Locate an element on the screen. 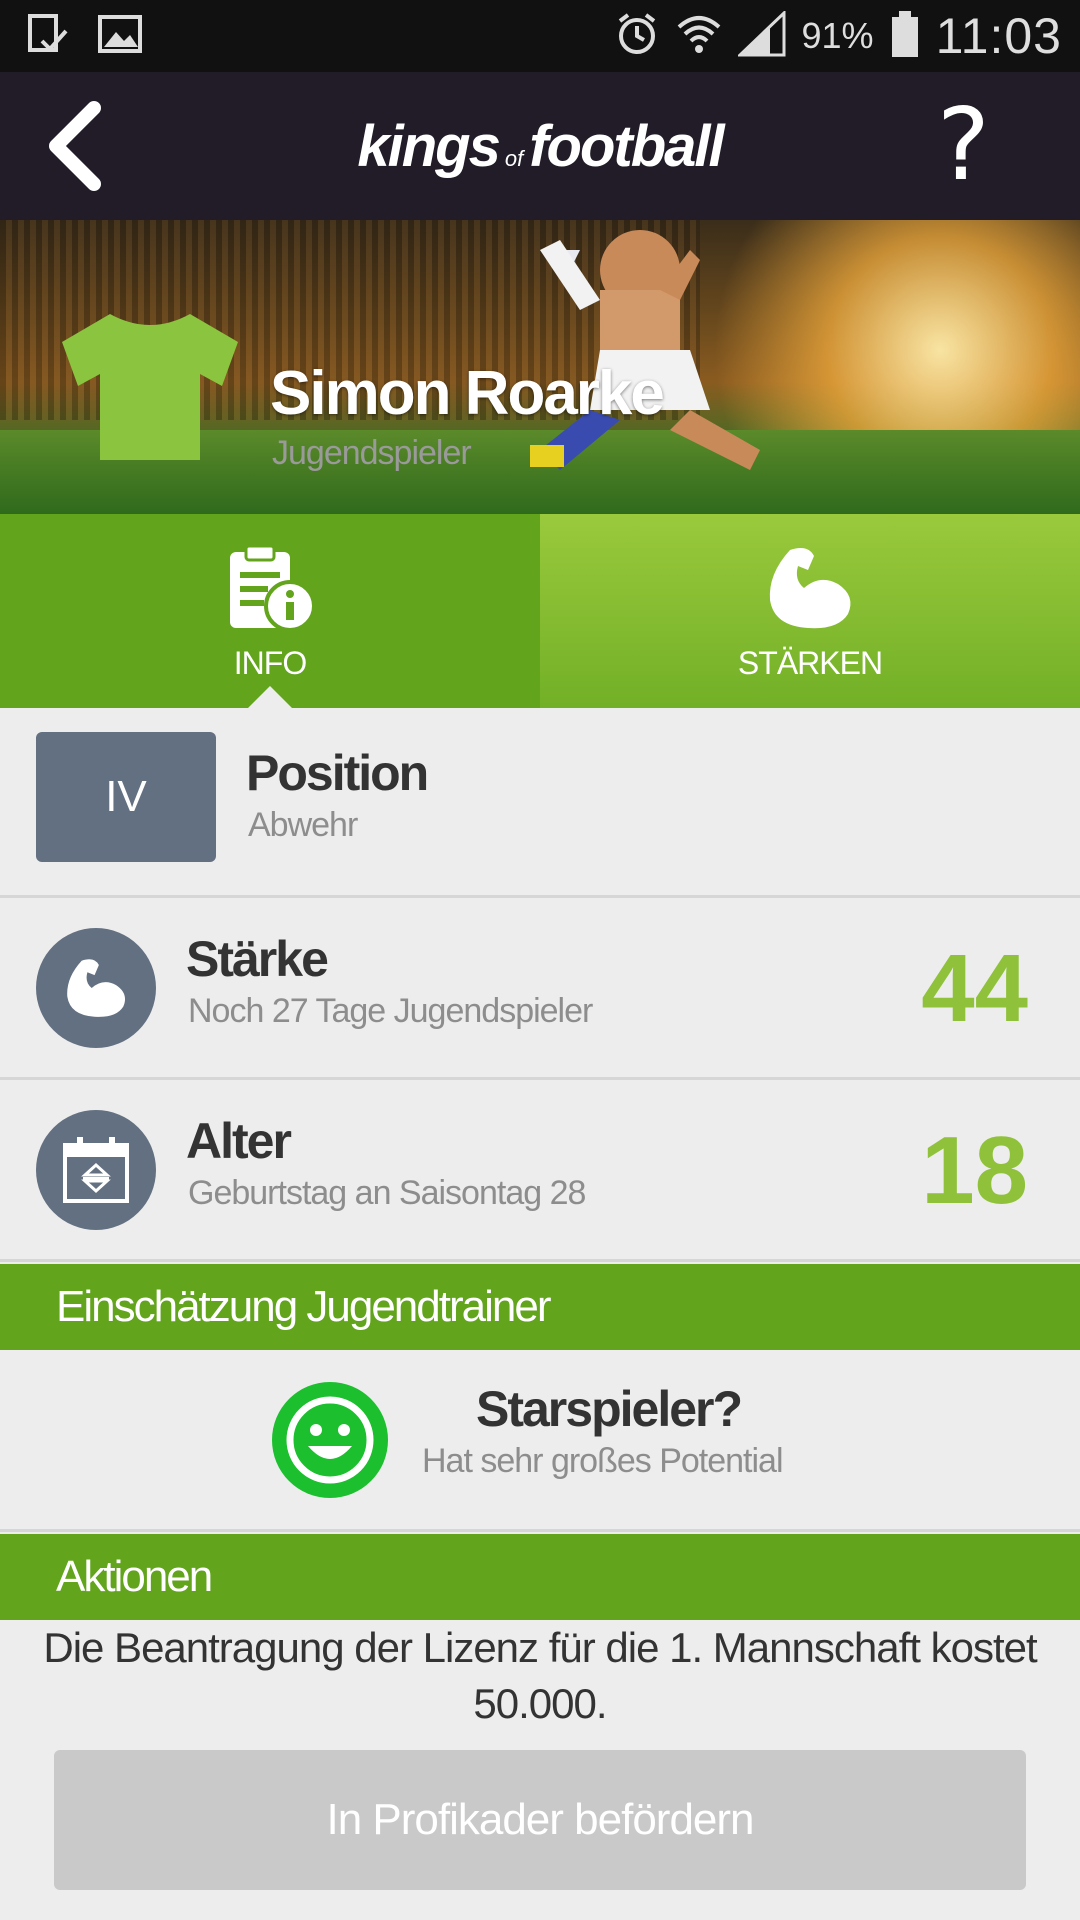 The width and height of the screenshot is (1080, 1920). assessment-header: Einschätzung Jugendtrainer is located at coordinates (540, 1307).